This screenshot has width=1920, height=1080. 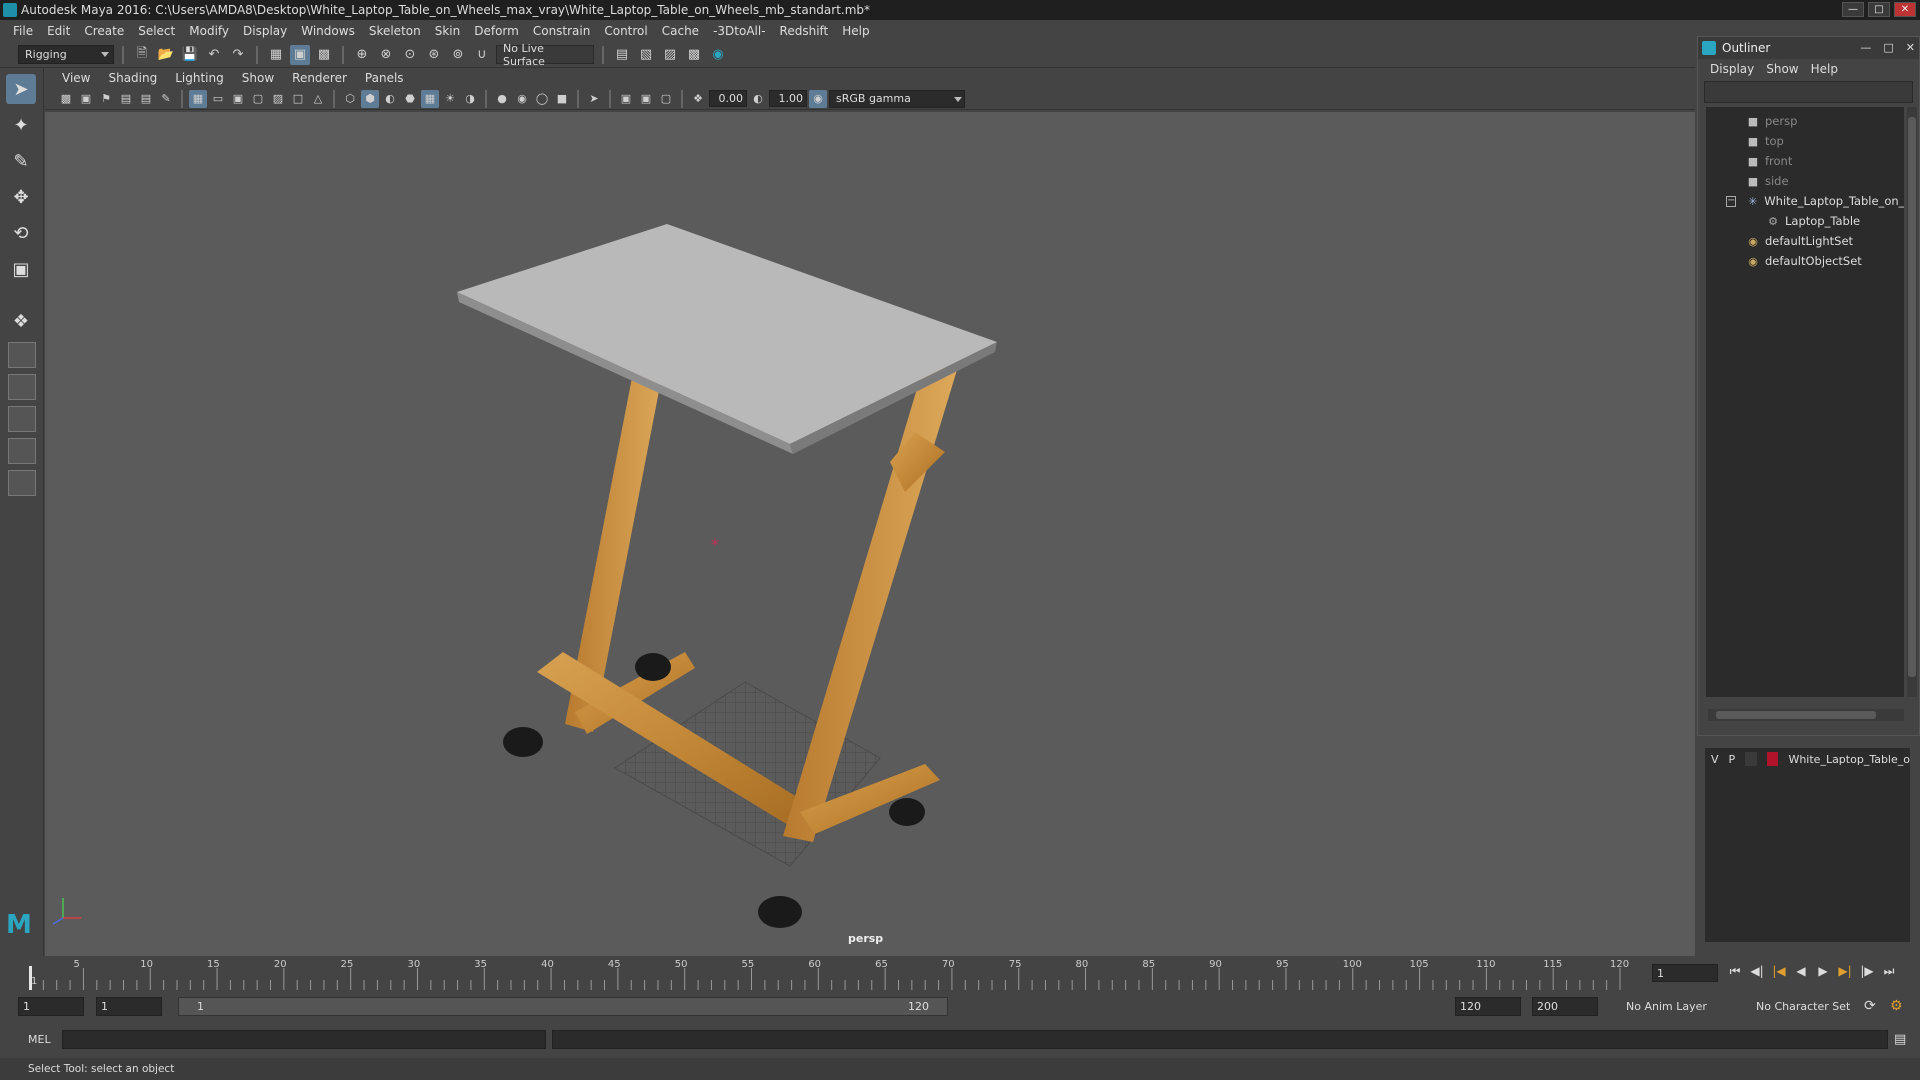 I want to click on wireframe-on-shaded-icon: ⬣, so click(x=410, y=99).